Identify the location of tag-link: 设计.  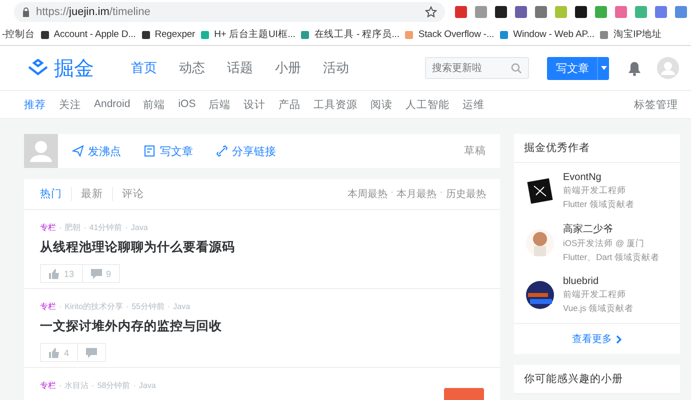
(255, 105).